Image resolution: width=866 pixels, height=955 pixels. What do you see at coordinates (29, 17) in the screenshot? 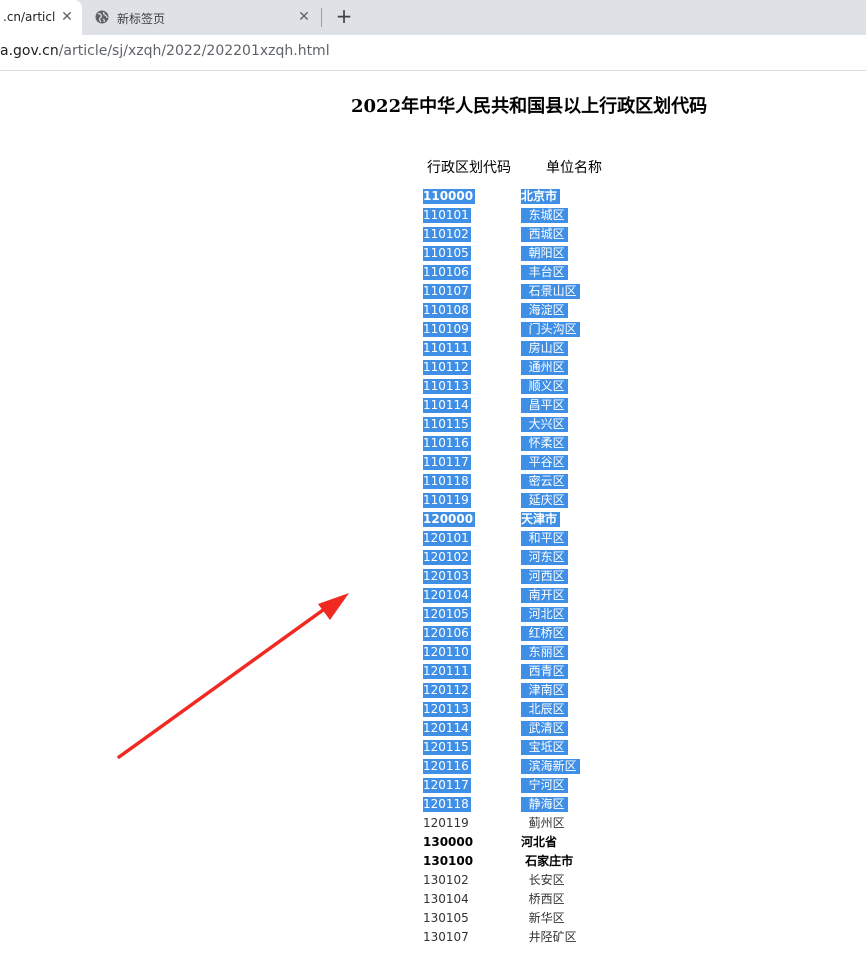
I see `tab-title: .cn/articl` at bounding box center [29, 17].